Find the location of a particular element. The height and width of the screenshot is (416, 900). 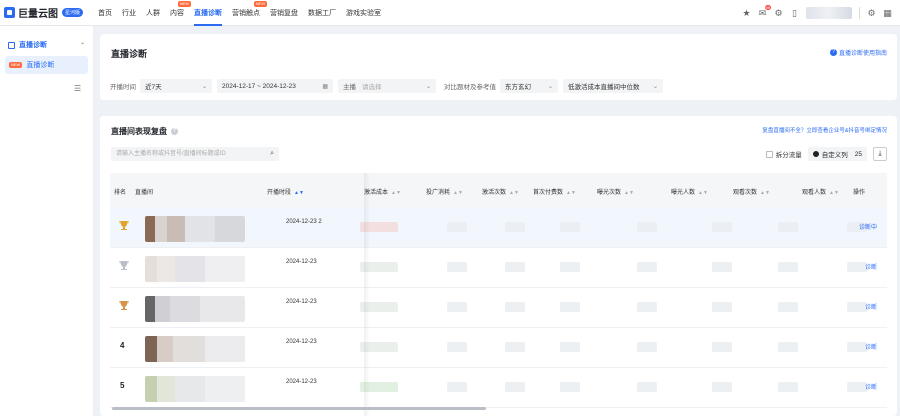

column-header: 曝光人数 ▲▼ is located at coordinates (689, 191).